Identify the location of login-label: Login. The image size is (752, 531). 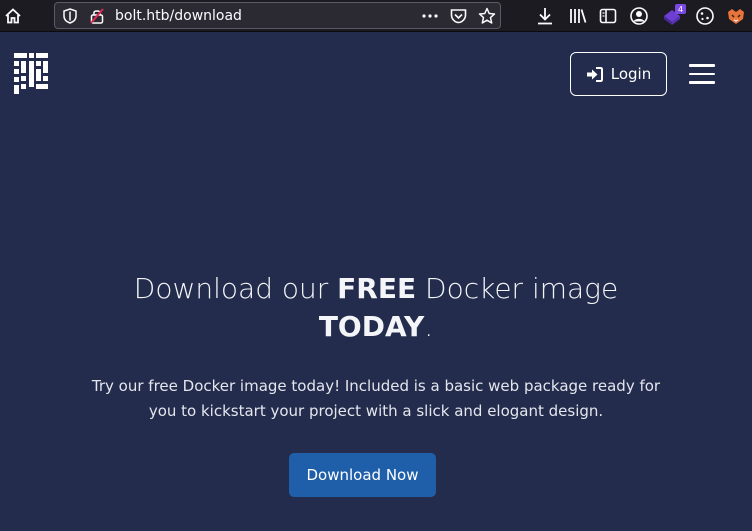
(631, 74).